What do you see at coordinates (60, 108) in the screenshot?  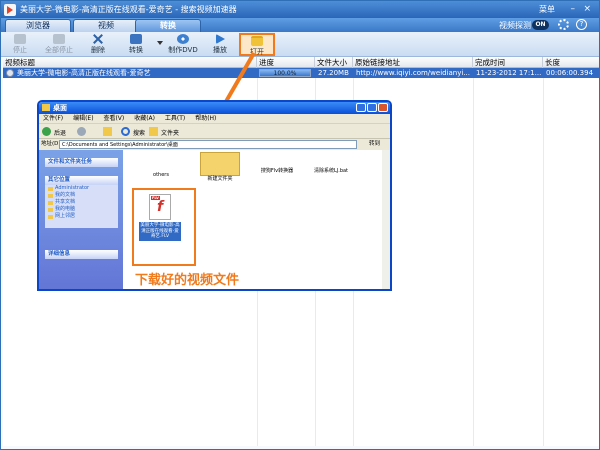 I see `explorer-title: 桌面` at bounding box center [60, 108].